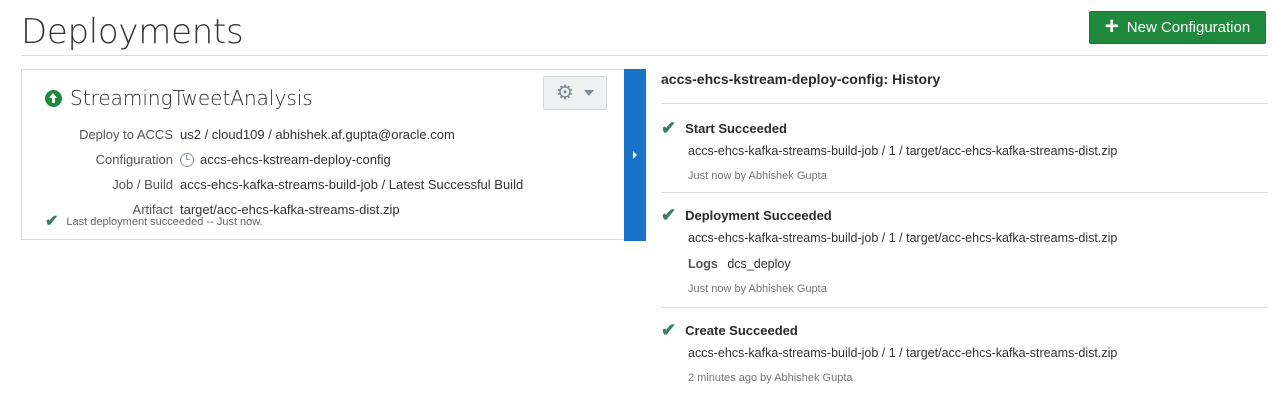  Describe the element at coordinates (126, 134) in the screenshot. I see `detail-label: Deploy to ACCS` at that location.